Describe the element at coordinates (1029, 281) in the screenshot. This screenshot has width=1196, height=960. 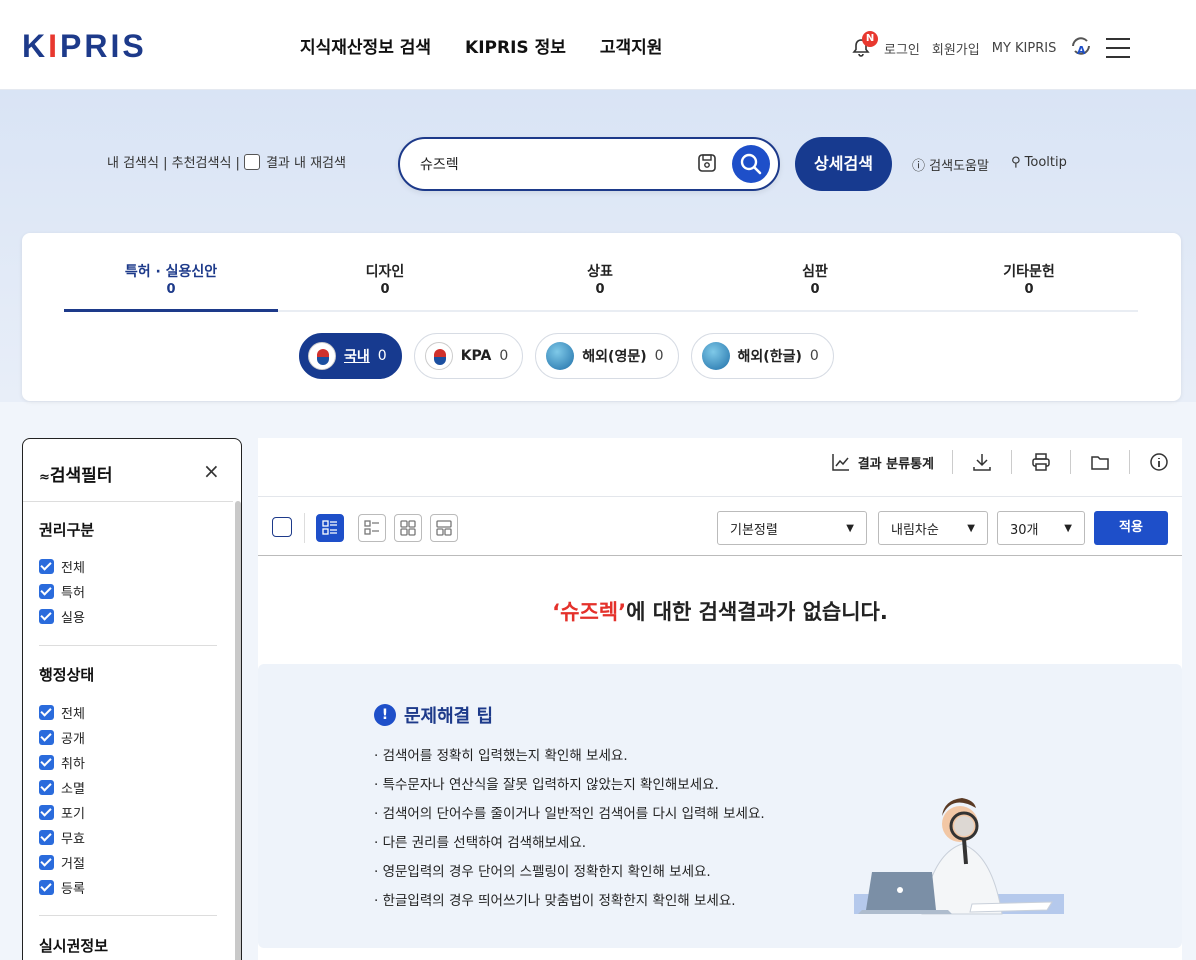
I see `tab-other-docs: 기타문헌 0` at that location.